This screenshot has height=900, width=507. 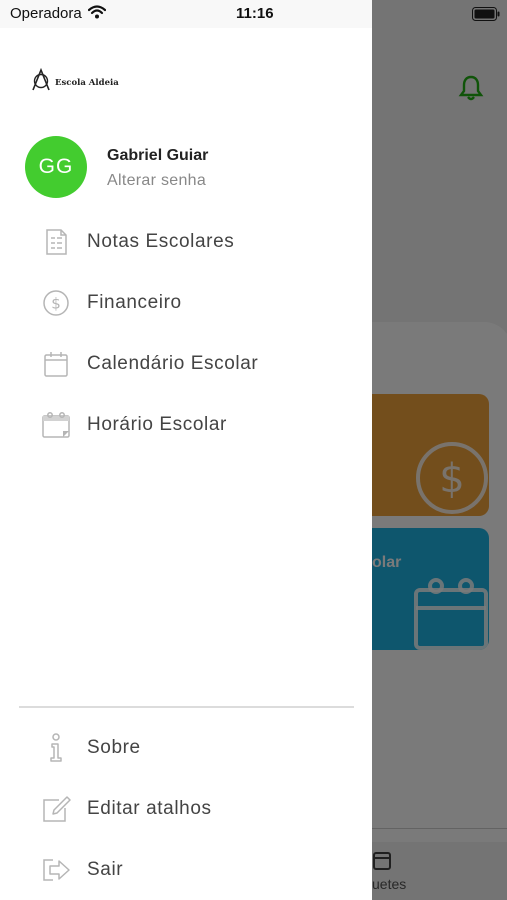 I want to click on menu-item-notas-escolares: Notas Escolares, so click(x=186, y=242).